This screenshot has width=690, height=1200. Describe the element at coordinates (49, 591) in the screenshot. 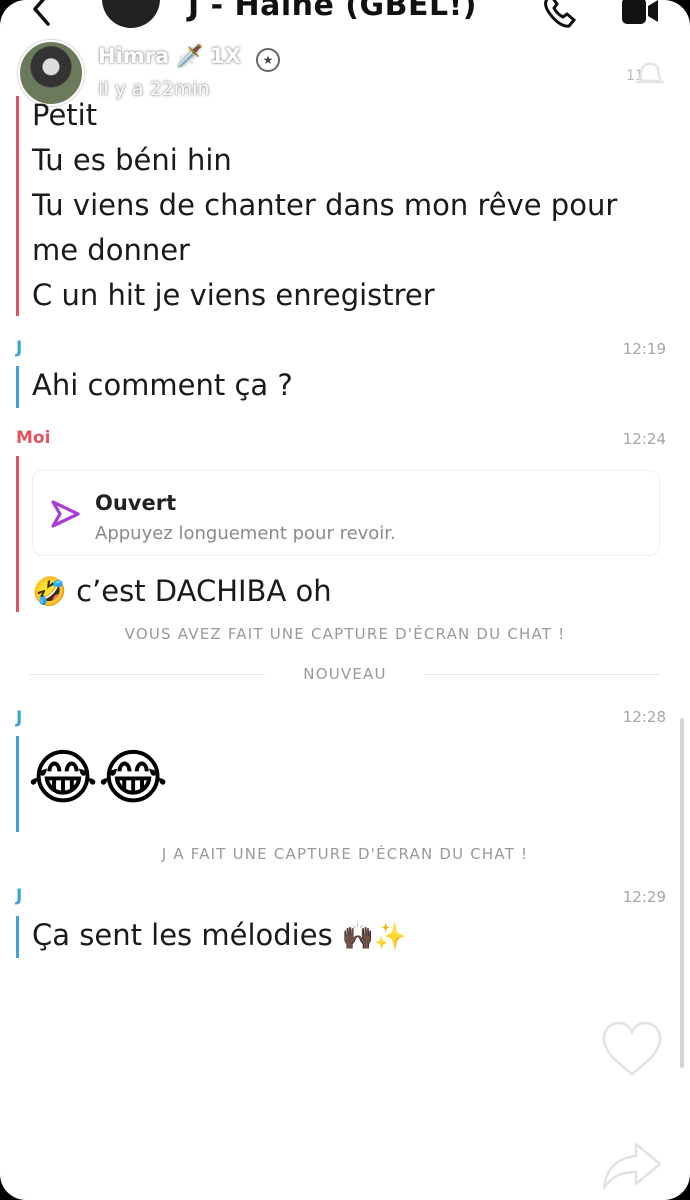

I see `rofl-emoji: 🤣` at that location.